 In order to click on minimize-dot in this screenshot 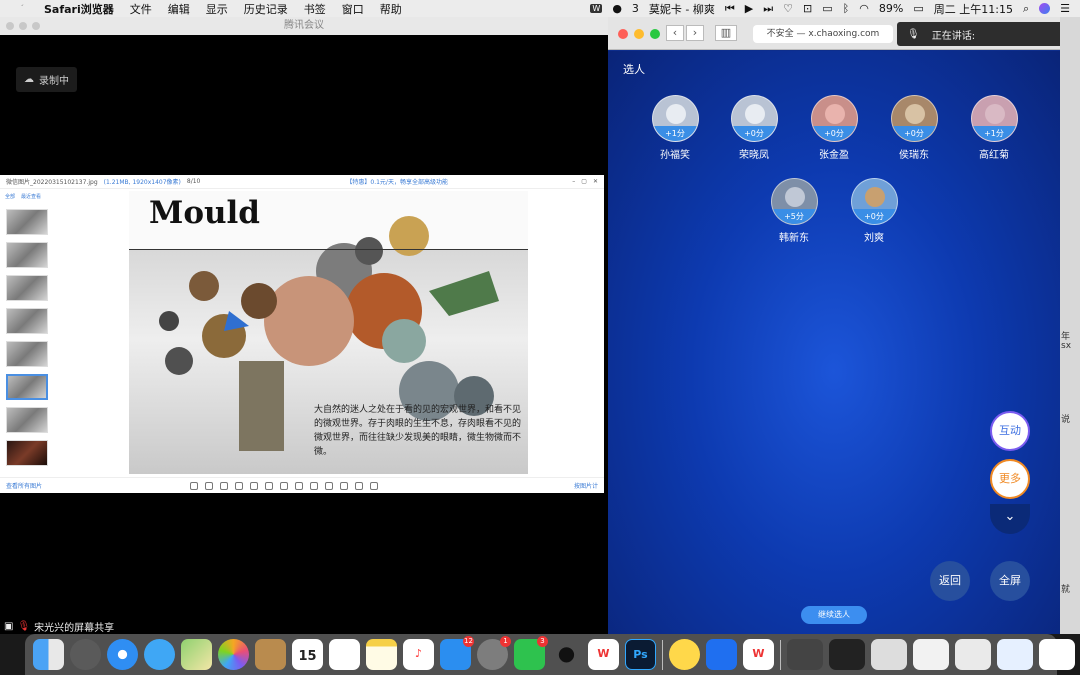, I will do `click(23, 26)`.